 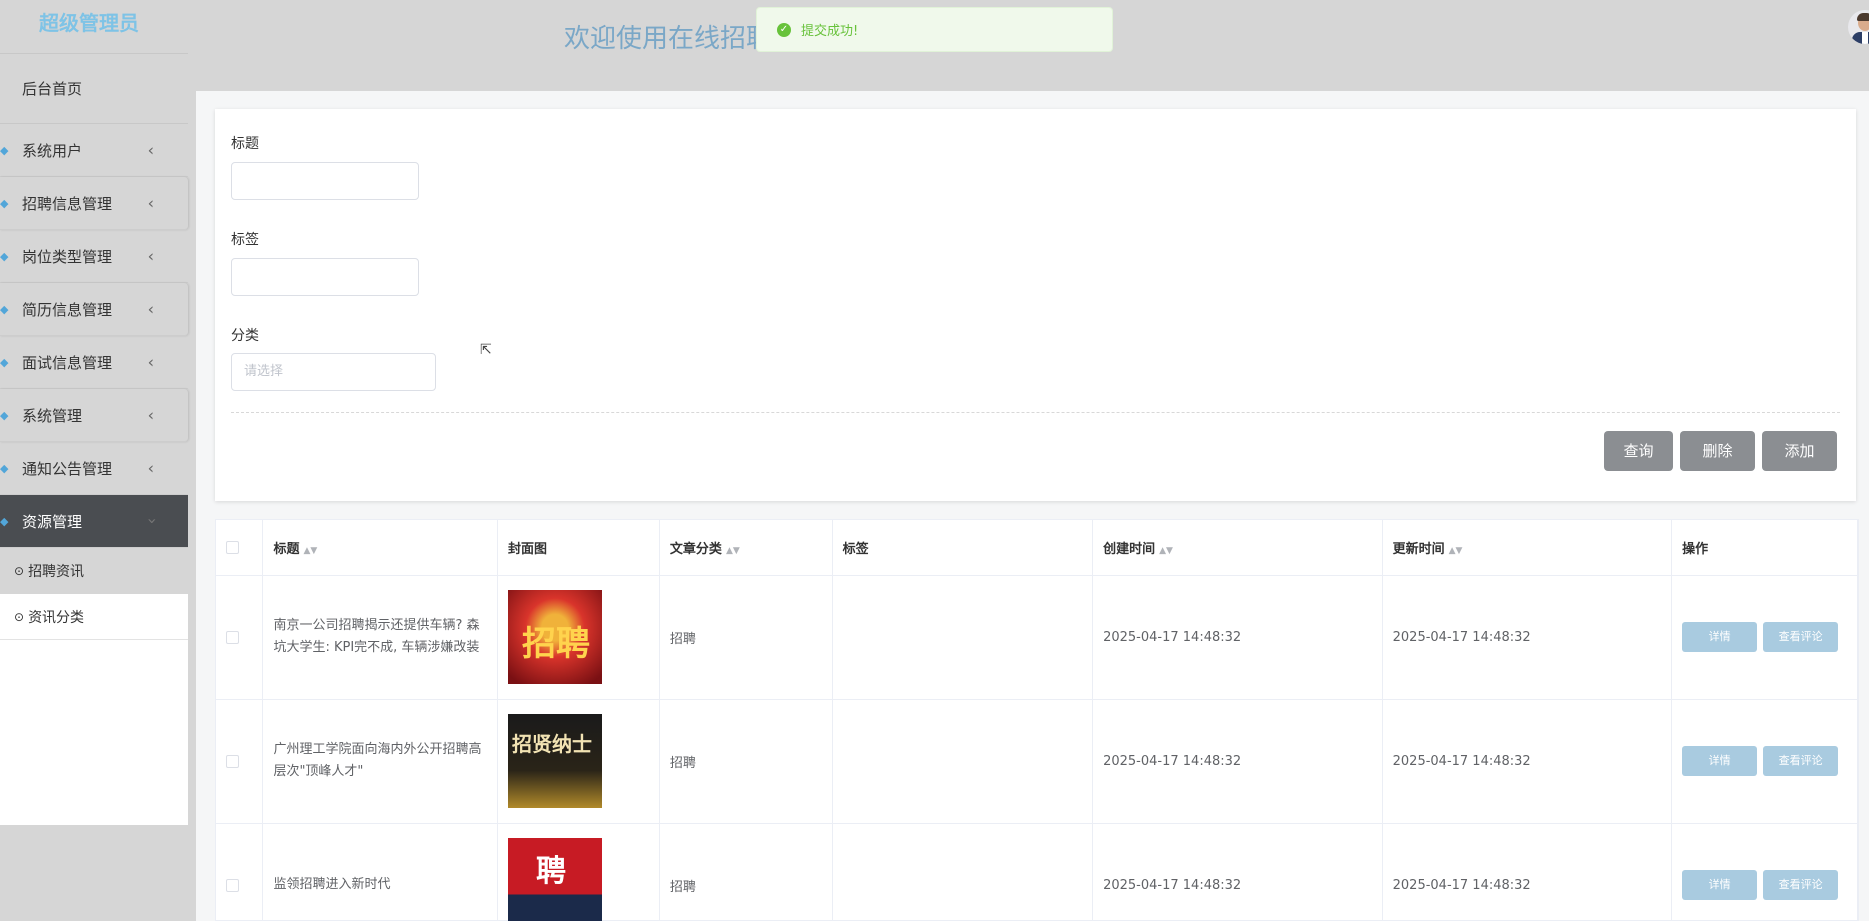 What do you see at coordinates (1717, 451) in the screenshot?
I see `delete-button: 删除` at bounding box center [1717, 451].